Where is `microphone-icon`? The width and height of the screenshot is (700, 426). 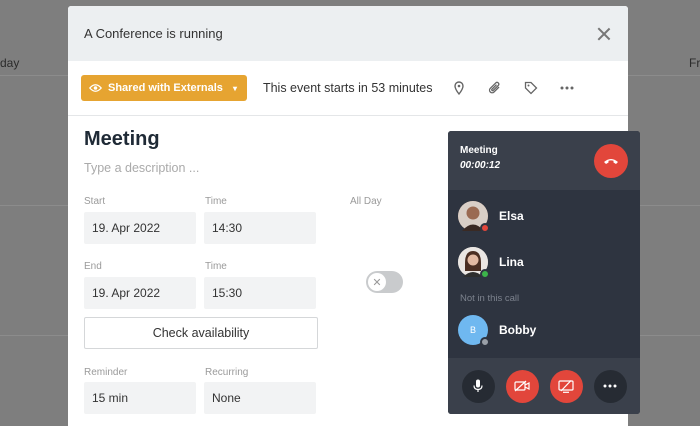
microphone-icon is located at coordinates (478, 385).